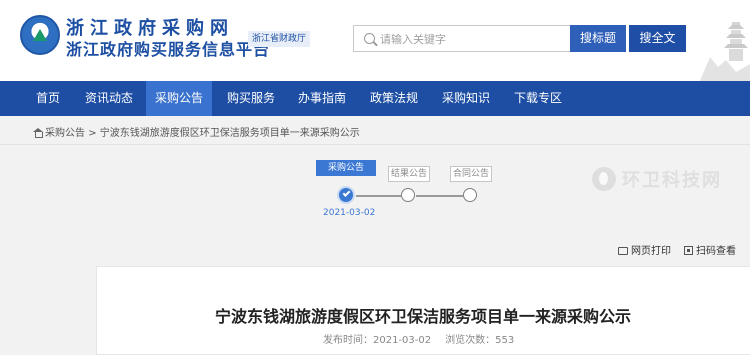  I want to click on check-icon, so click(346, 193).